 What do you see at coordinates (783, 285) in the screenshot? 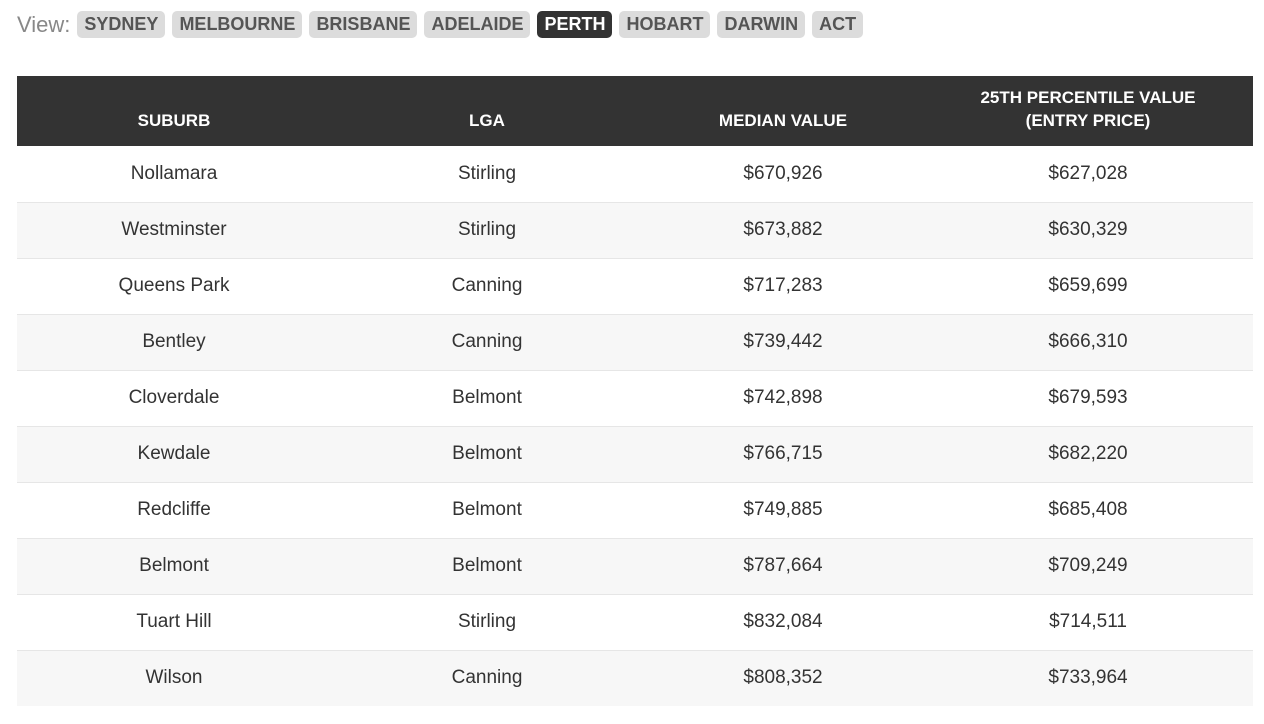
I see `median-value-cell: $717,283` at bounding box center [783, 285].